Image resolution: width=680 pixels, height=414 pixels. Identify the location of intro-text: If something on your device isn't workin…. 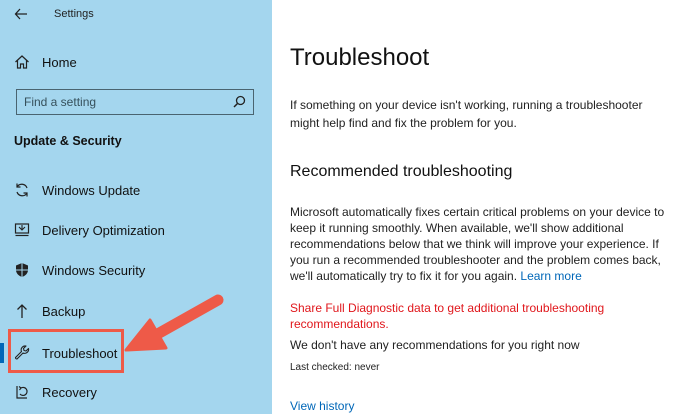
(466, 114).